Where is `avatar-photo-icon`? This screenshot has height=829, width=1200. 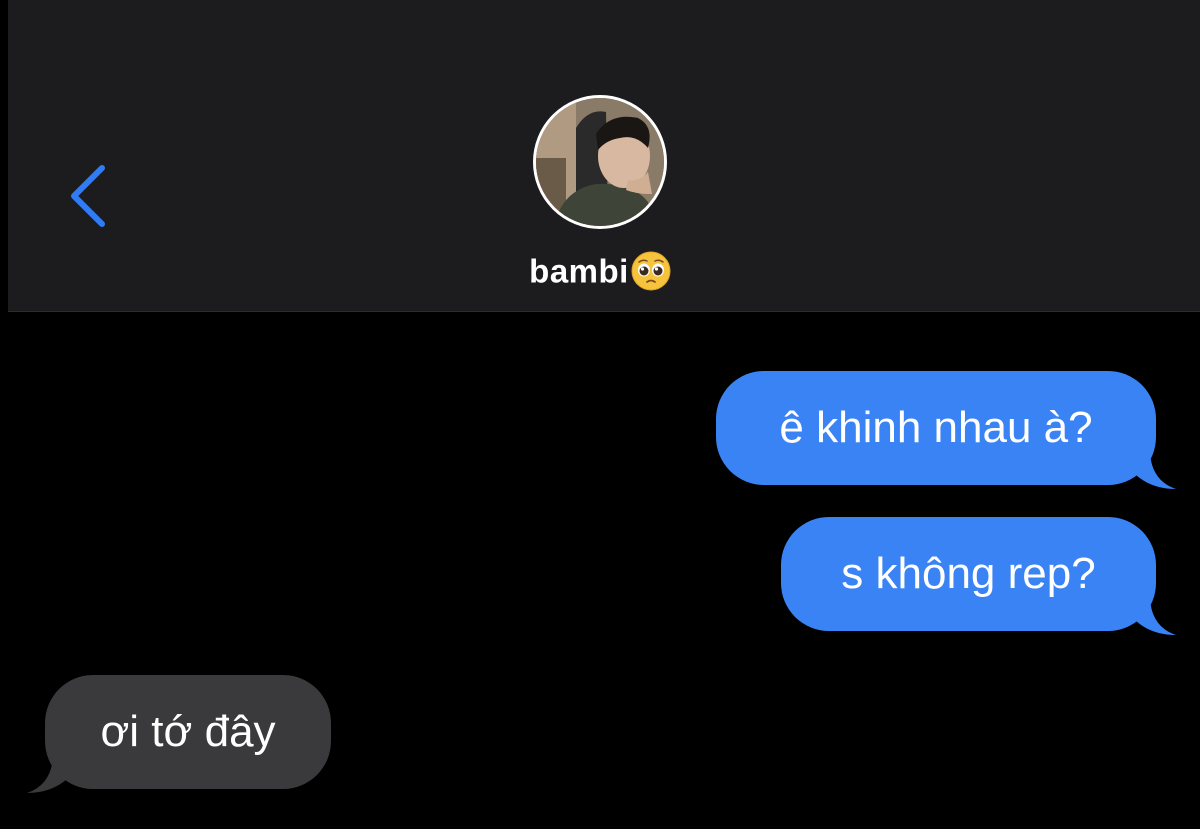
avatar-photo-icon is located at coordinates (600, 162).